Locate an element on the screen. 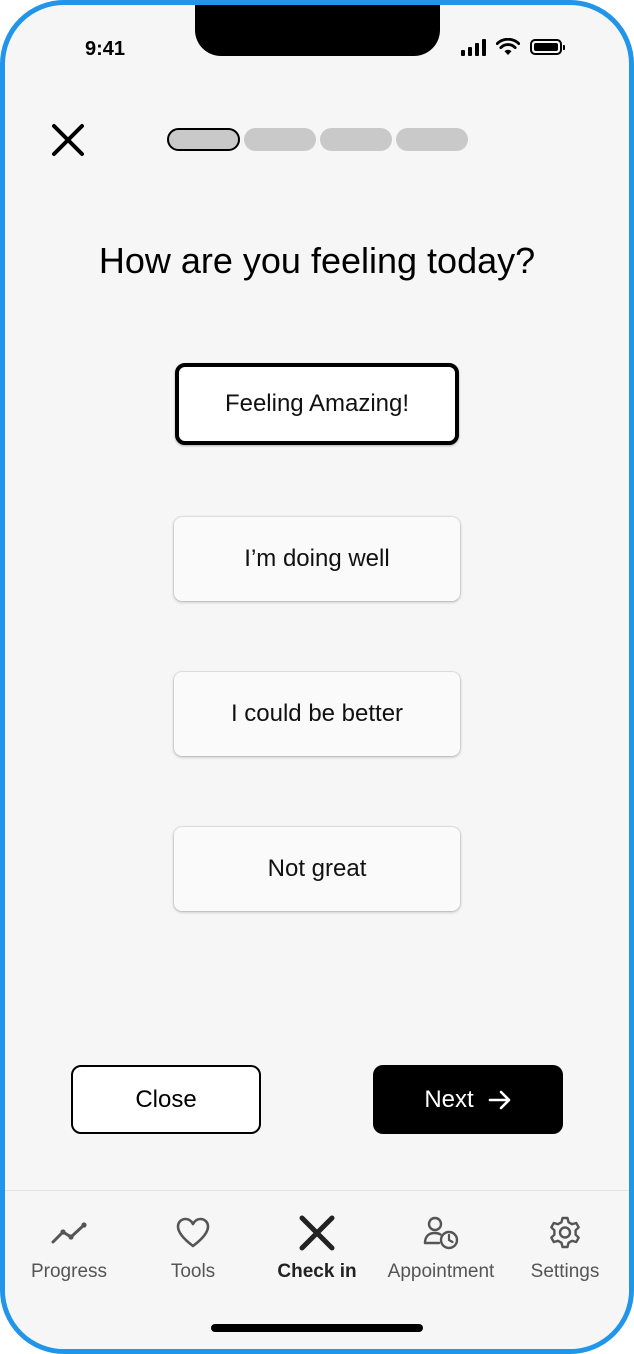  tab-appointment: Appointment is located at coordinates (441, 1243).